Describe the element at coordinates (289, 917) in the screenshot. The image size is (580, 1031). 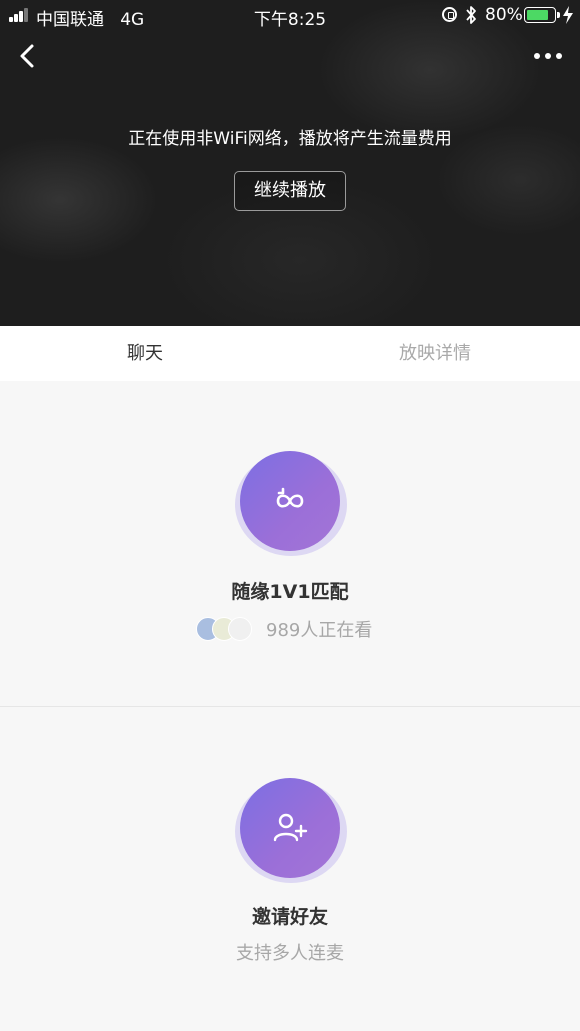
I see `invite-friends-title: 邀请好友` at that location.